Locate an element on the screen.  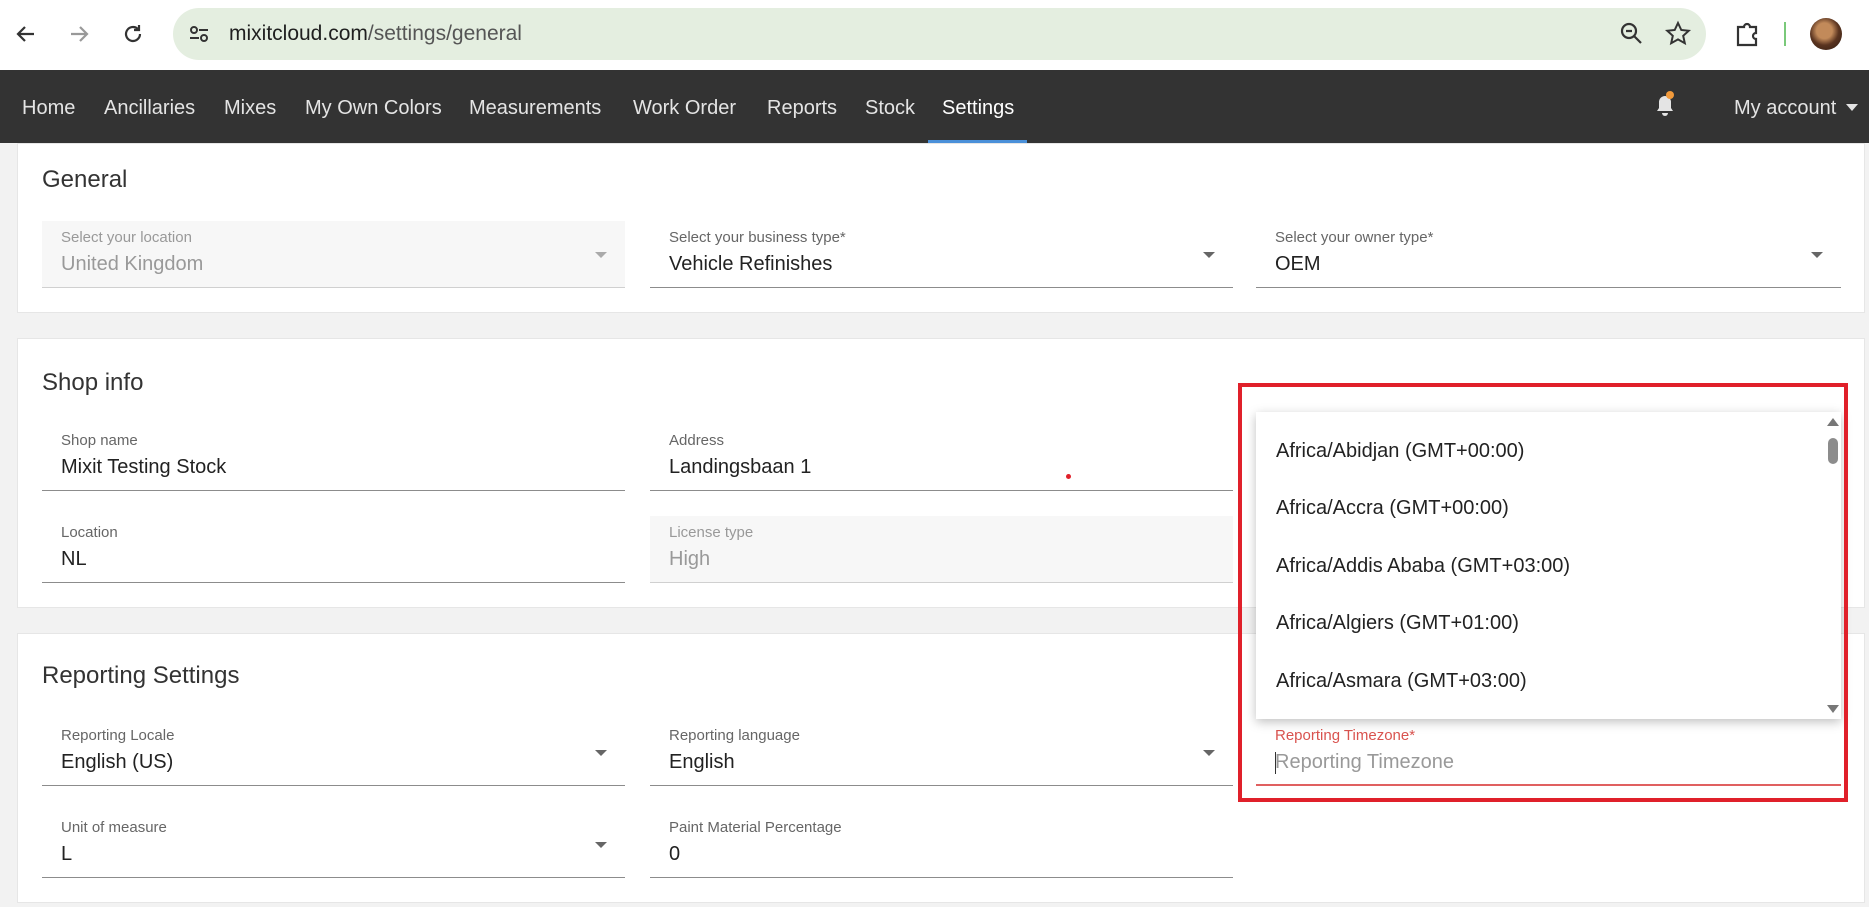
site-settings-icon is located at coordinates (199, 34).